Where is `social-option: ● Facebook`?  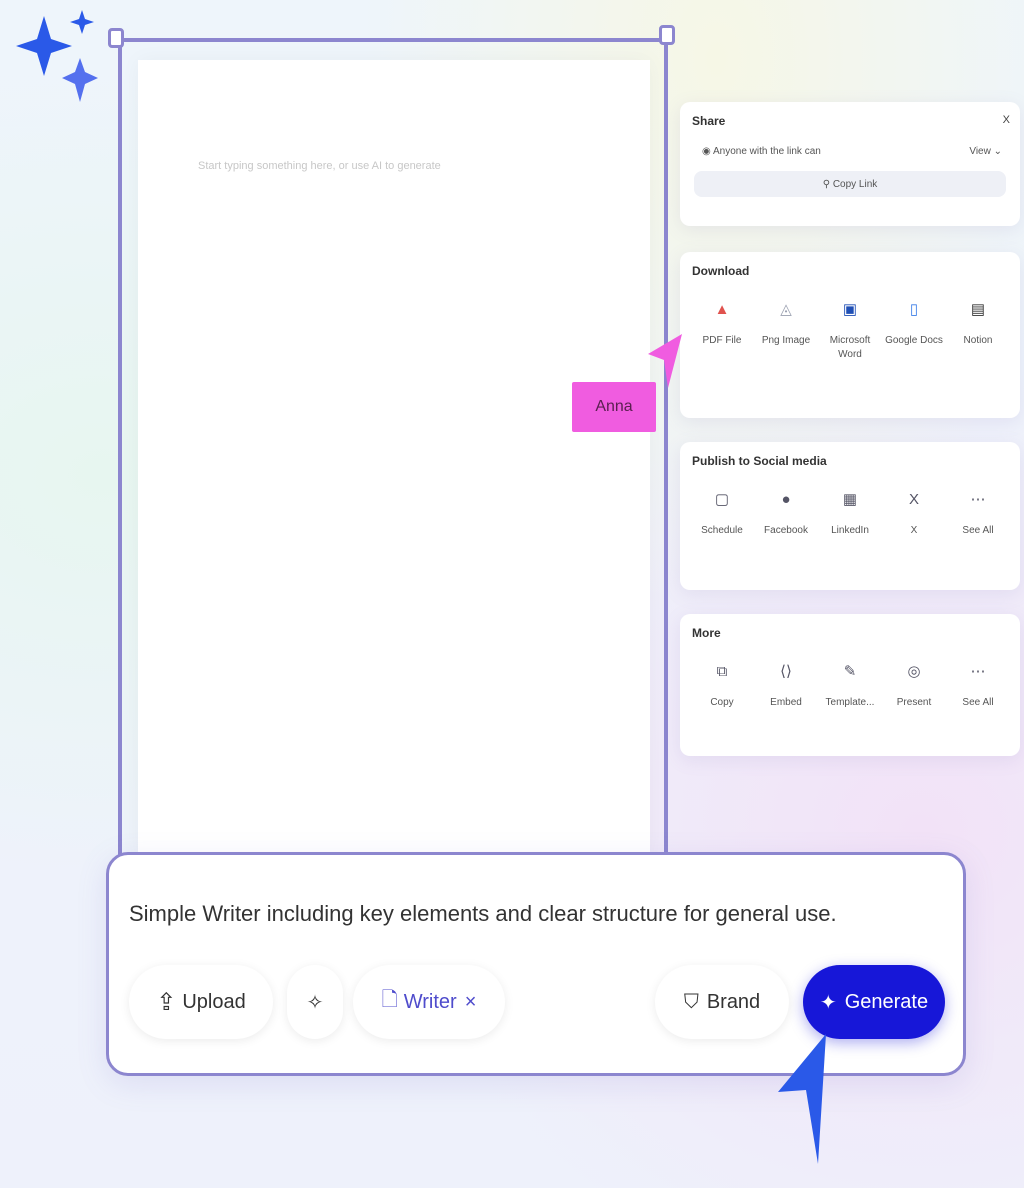
social-option: ● Facebook is located at coordinates (786, 514).